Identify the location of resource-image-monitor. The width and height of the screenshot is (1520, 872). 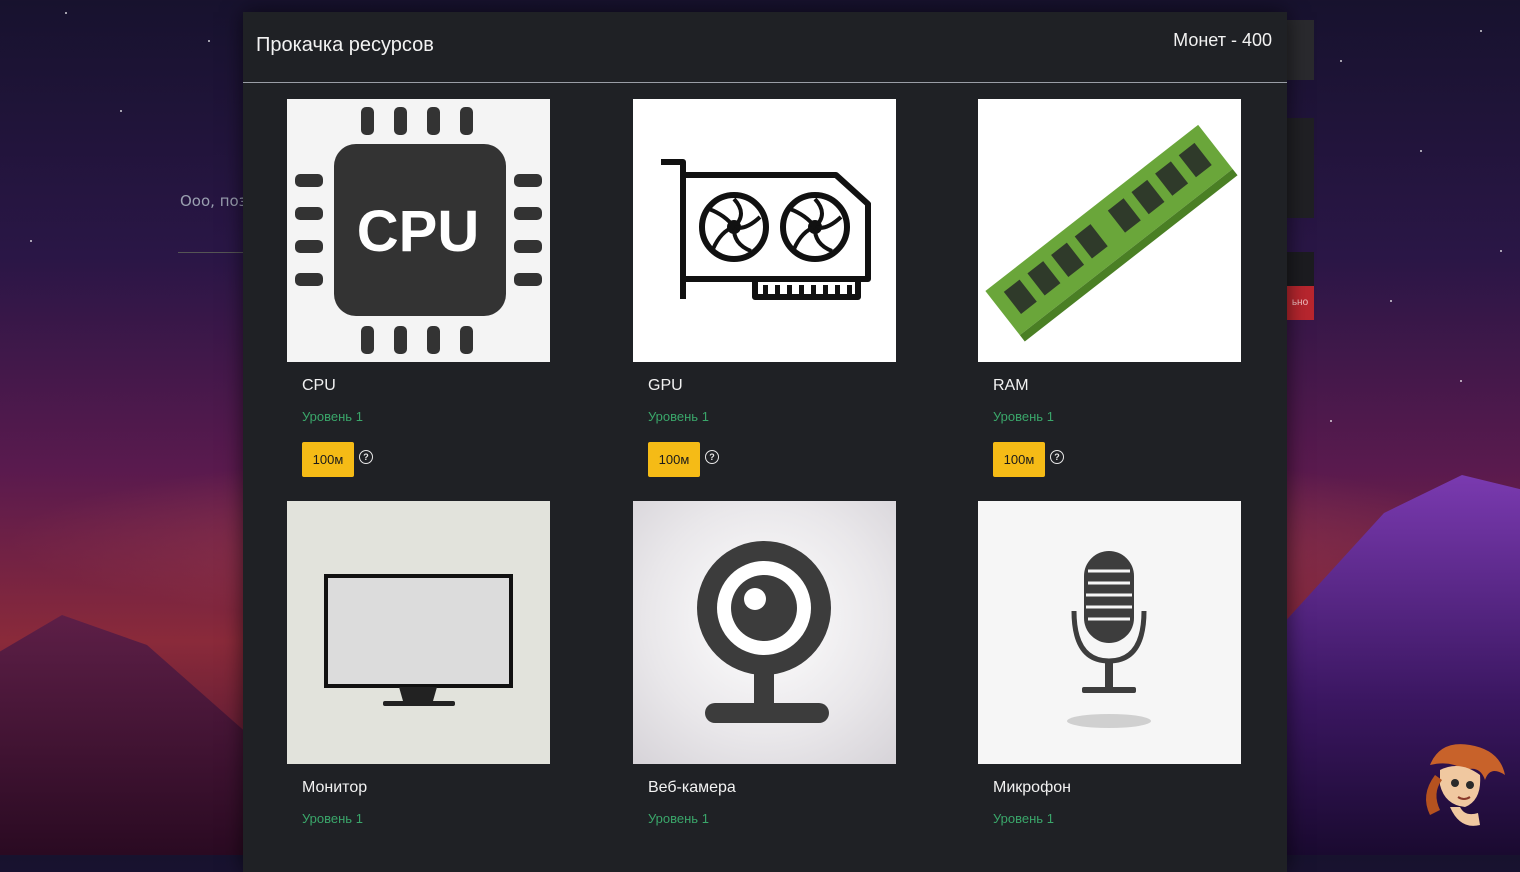
(418, 632).